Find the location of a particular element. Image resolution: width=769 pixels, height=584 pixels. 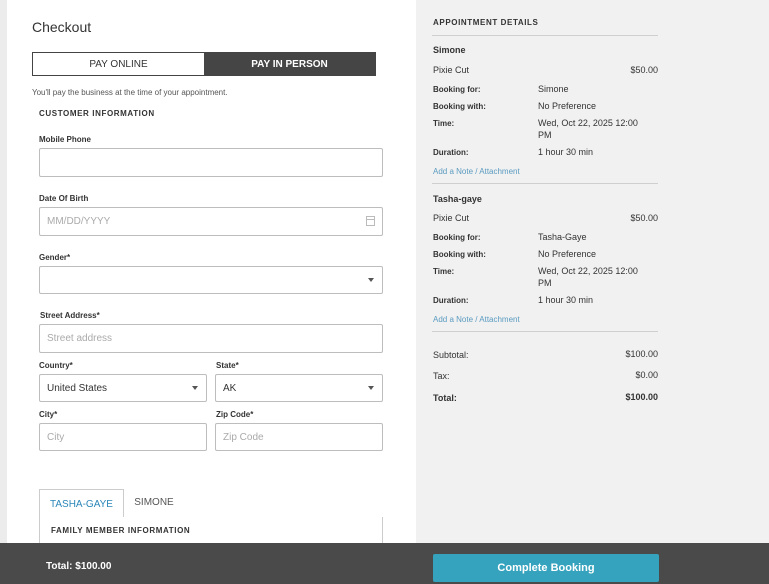

payment-method-toggle: PAY ONLINE PAY IN PERSON is located at coordinates (204, 64).